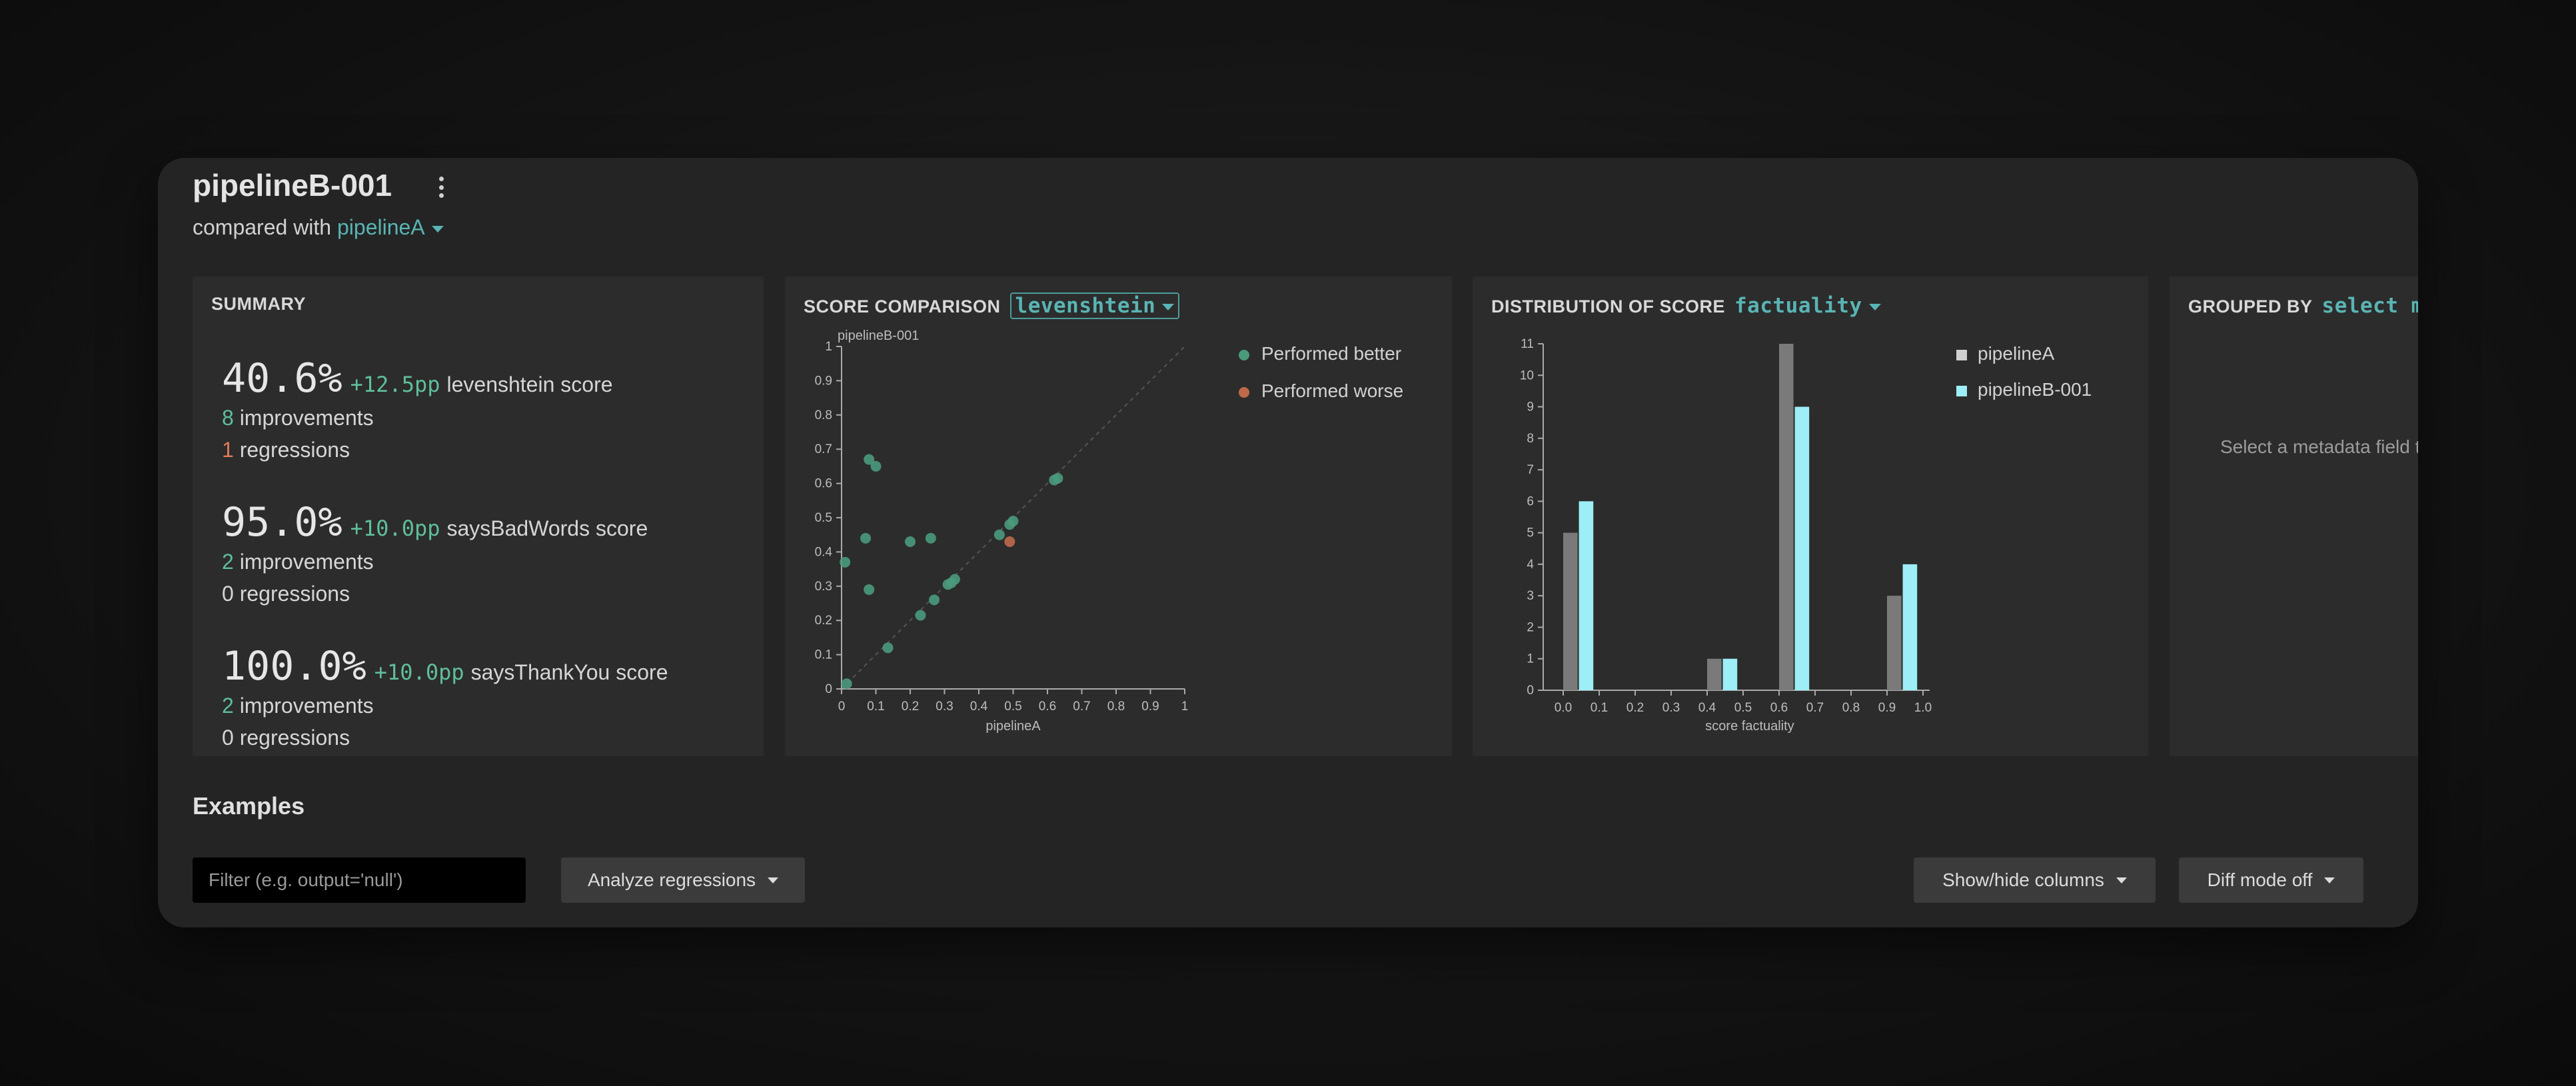  What do you see at coordinates (395, 384) in the screenshot?
I see `metric-delta: +12.5pp` at bounding box center [395, 384].